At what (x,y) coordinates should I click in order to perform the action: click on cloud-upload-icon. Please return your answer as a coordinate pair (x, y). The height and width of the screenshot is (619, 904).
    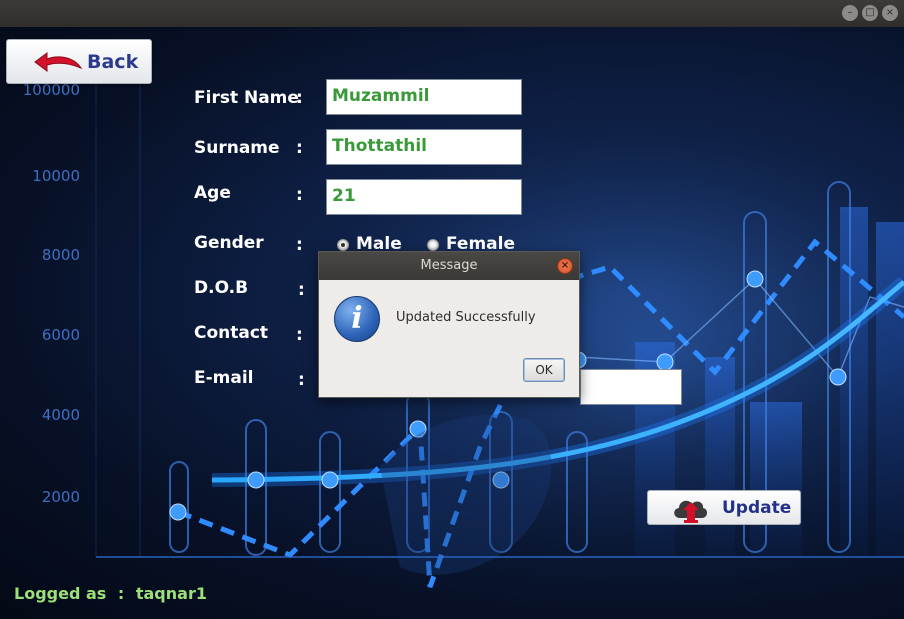
    Looking at the image, I should click on (691, 511).